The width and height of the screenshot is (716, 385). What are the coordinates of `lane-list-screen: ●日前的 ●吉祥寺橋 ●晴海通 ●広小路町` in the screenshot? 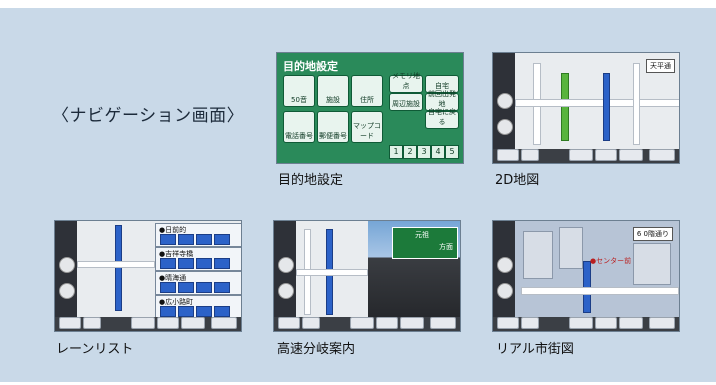 It's located at (148, 276).